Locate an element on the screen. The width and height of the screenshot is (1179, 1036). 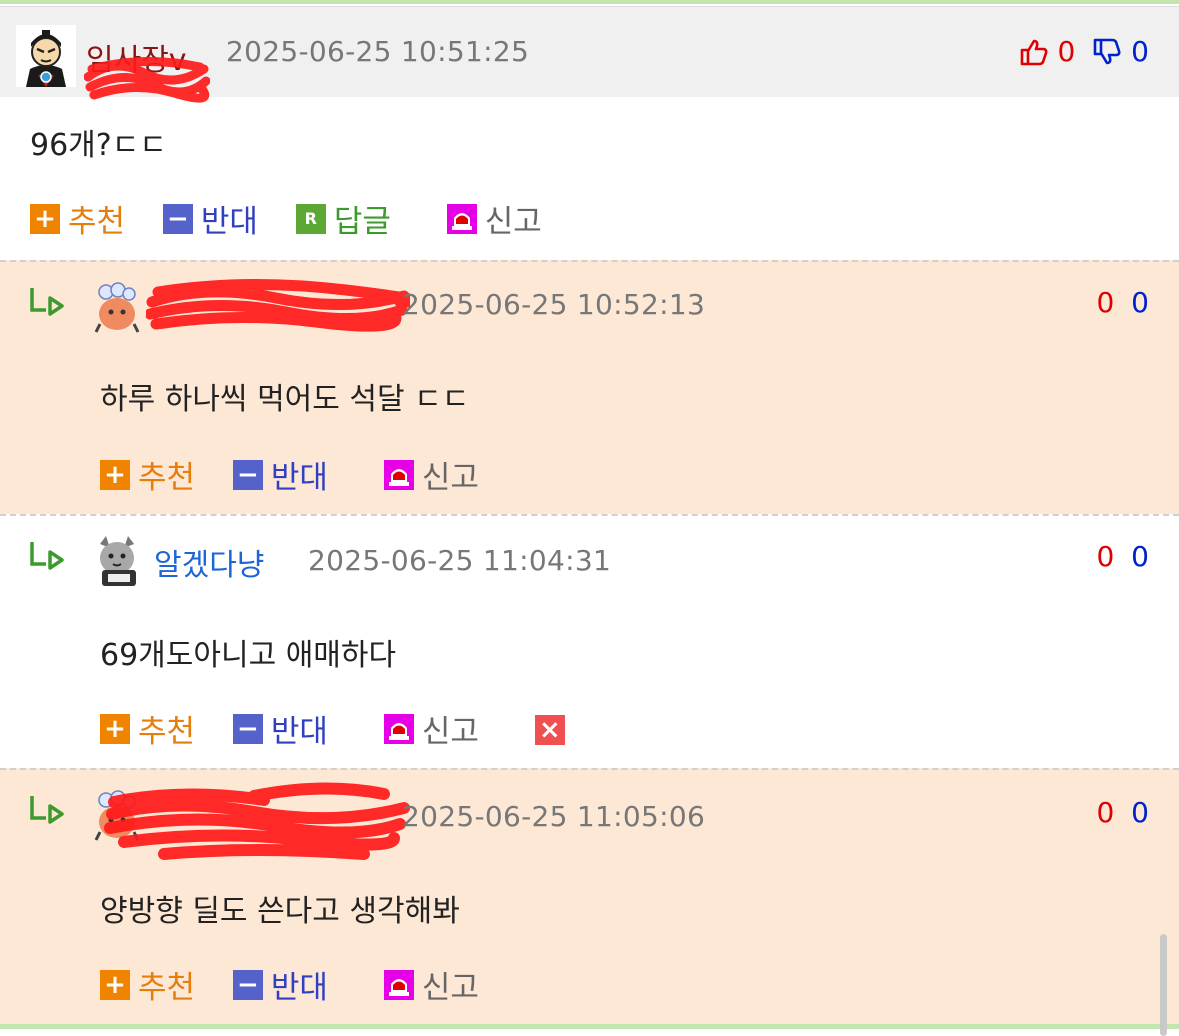
comment-timestamp: 2025-06-25 10:52:13 is located at coordinates (554, 304).